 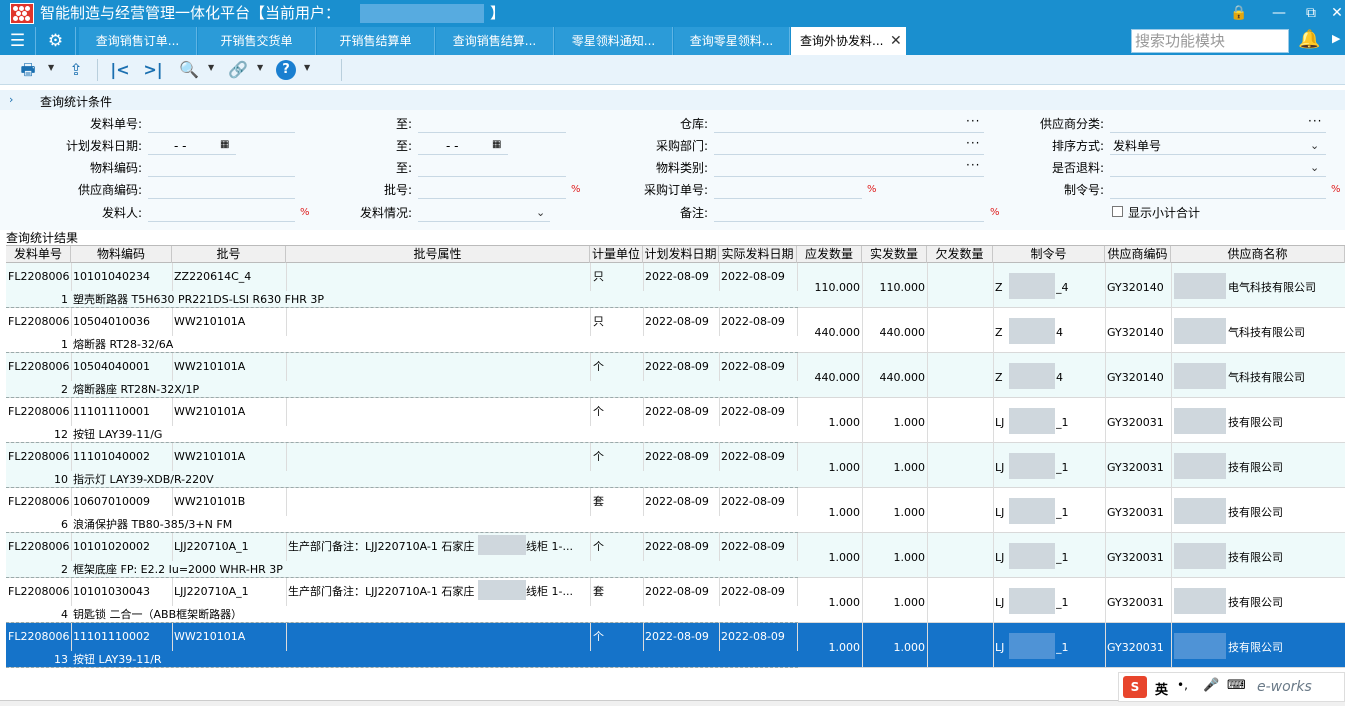 I want to click on column-header: 实际发料日期, so click(x=758, y=255).